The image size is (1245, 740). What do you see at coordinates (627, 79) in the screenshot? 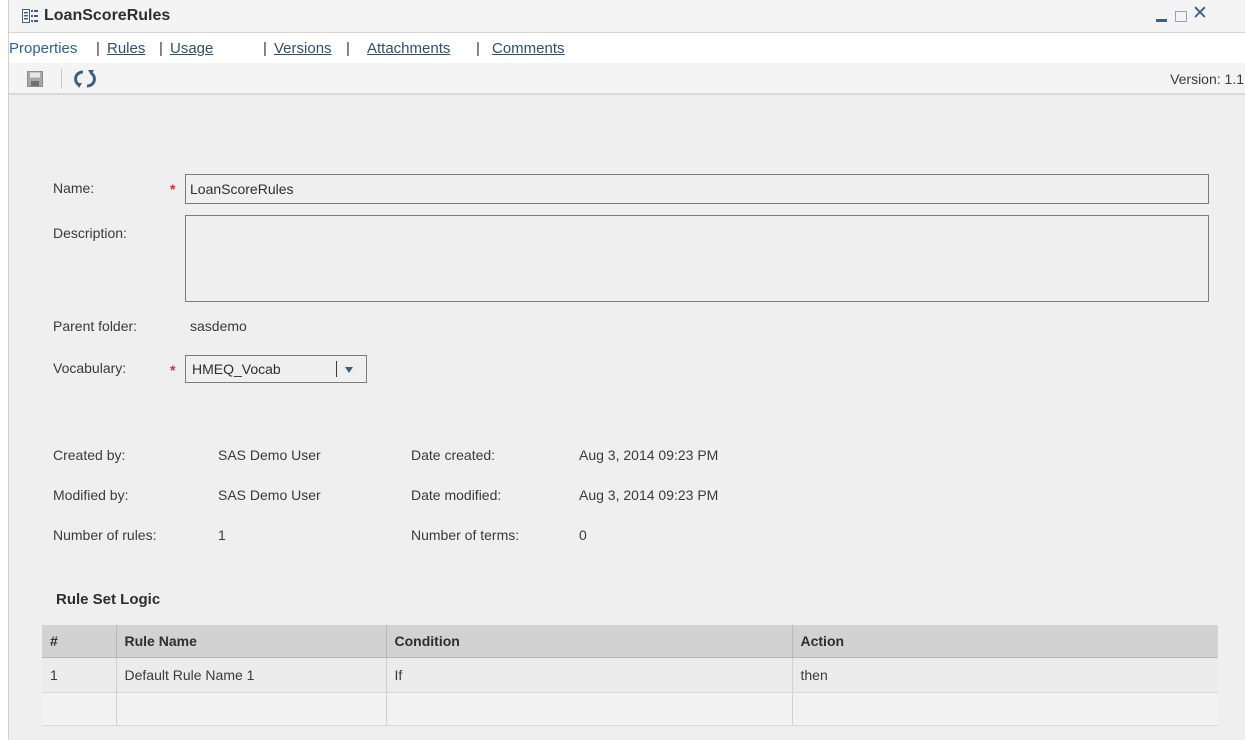
I see `toolbar: Version: 1.1` at bounding box center [627, 79].